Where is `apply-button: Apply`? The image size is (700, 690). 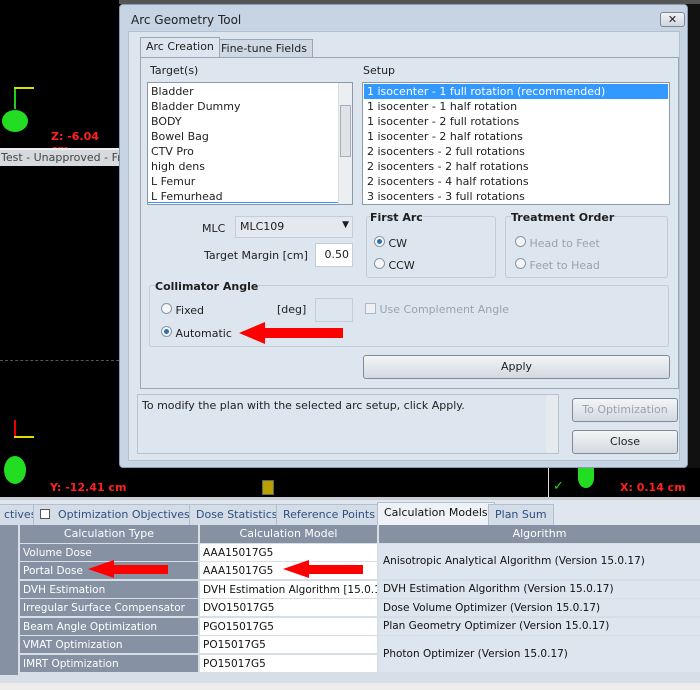
apply-button: Apply is located at coordinates (516, 367).